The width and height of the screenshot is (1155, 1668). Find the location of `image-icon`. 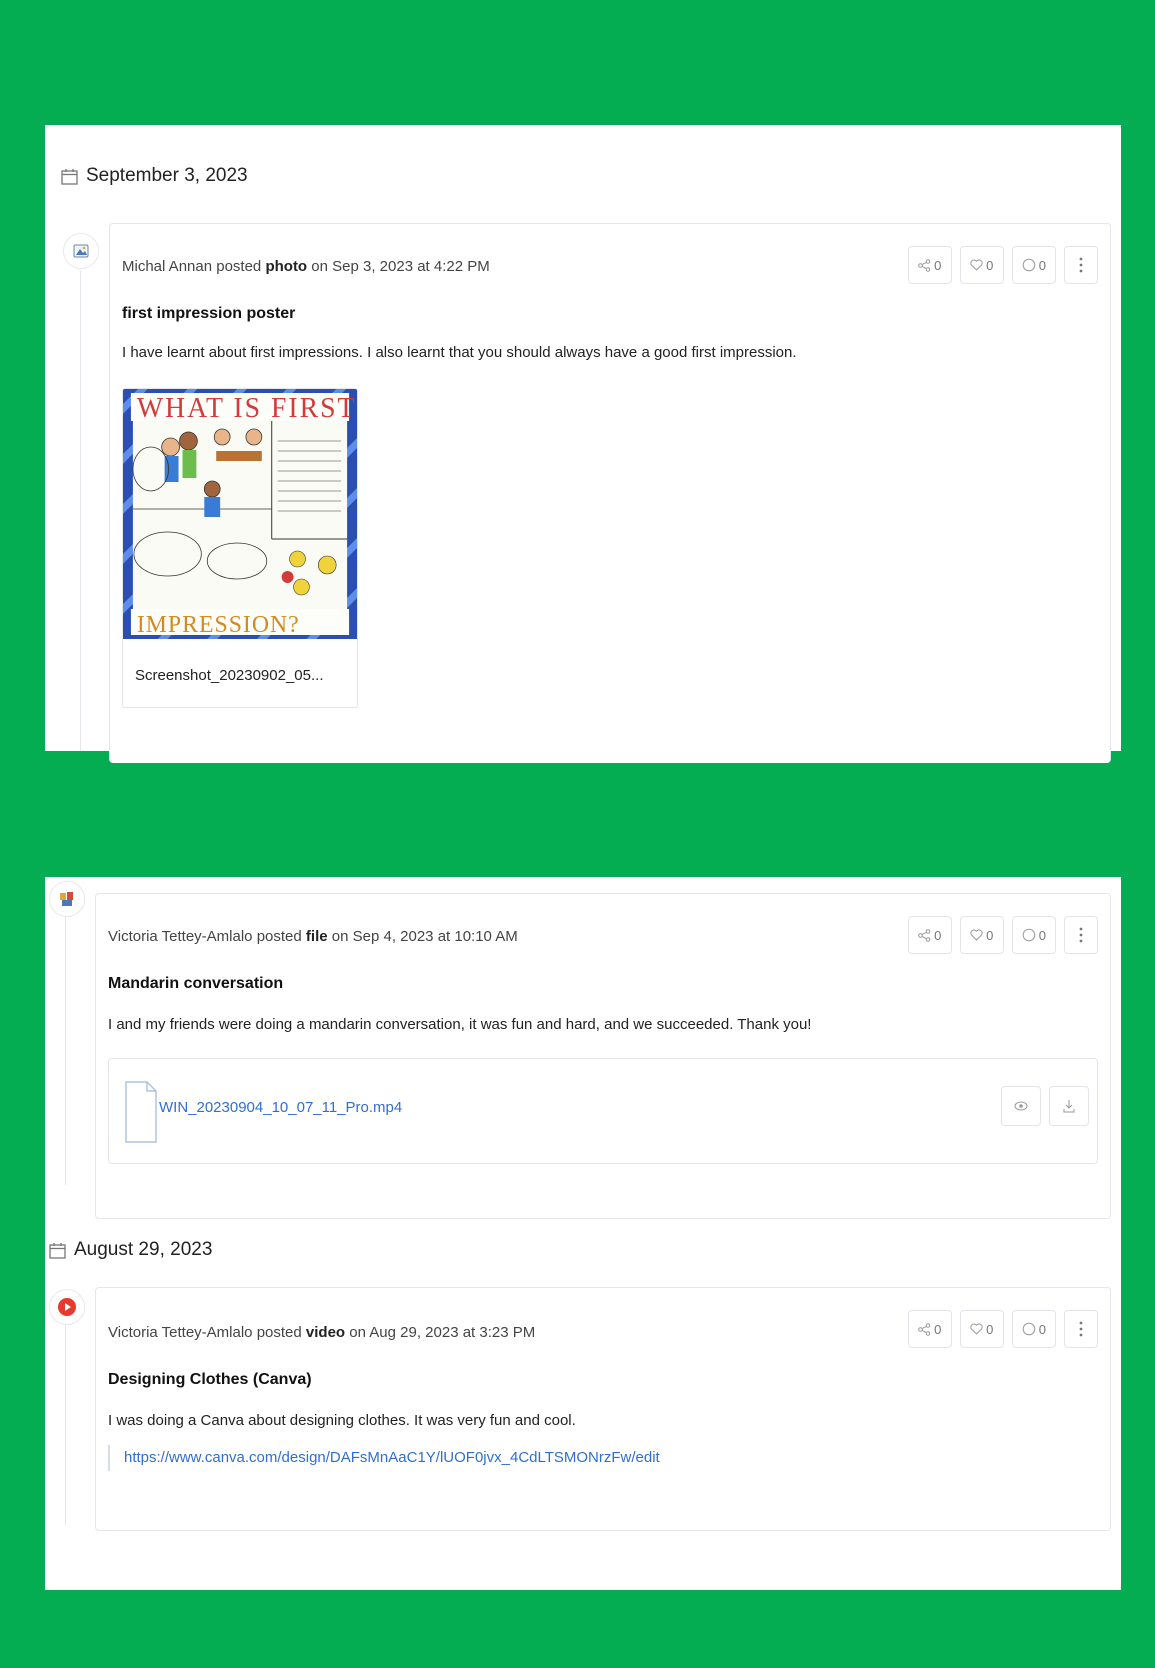

image-icon is located at coordinates (81, 251).